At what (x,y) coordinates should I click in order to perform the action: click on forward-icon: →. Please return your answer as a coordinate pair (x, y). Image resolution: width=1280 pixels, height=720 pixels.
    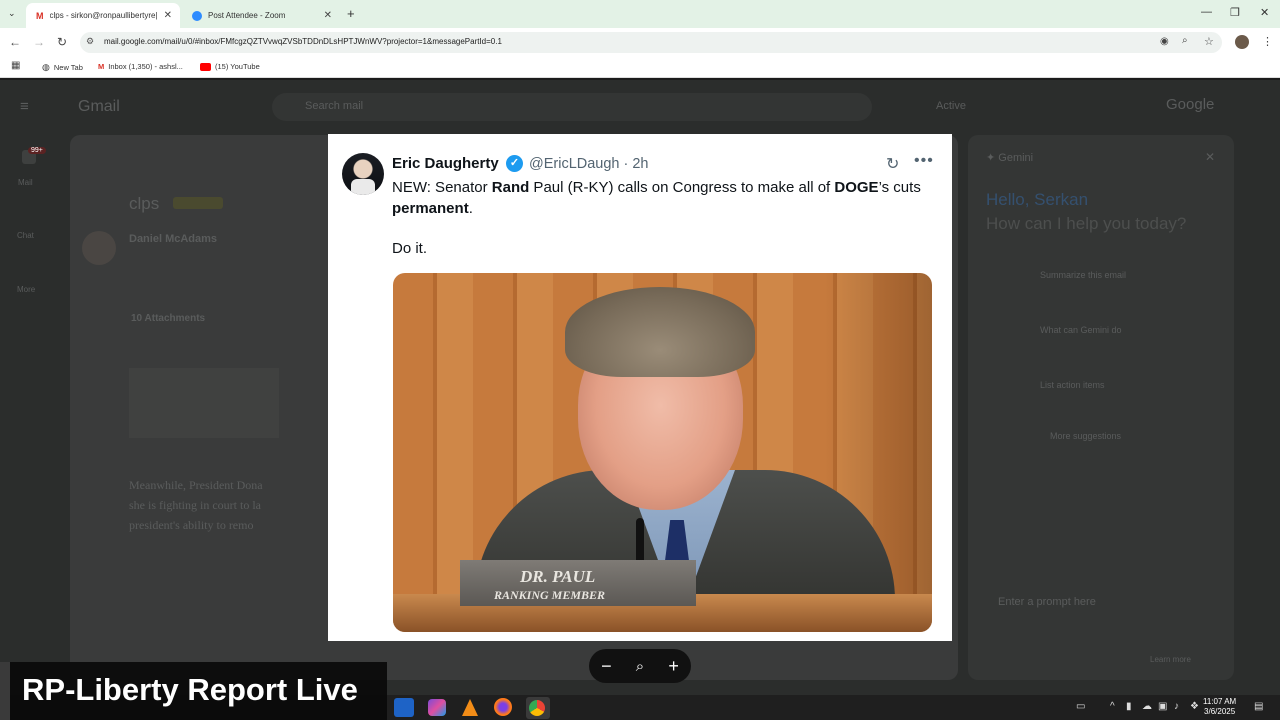
    Looking at the image, I should click on (39, 42).